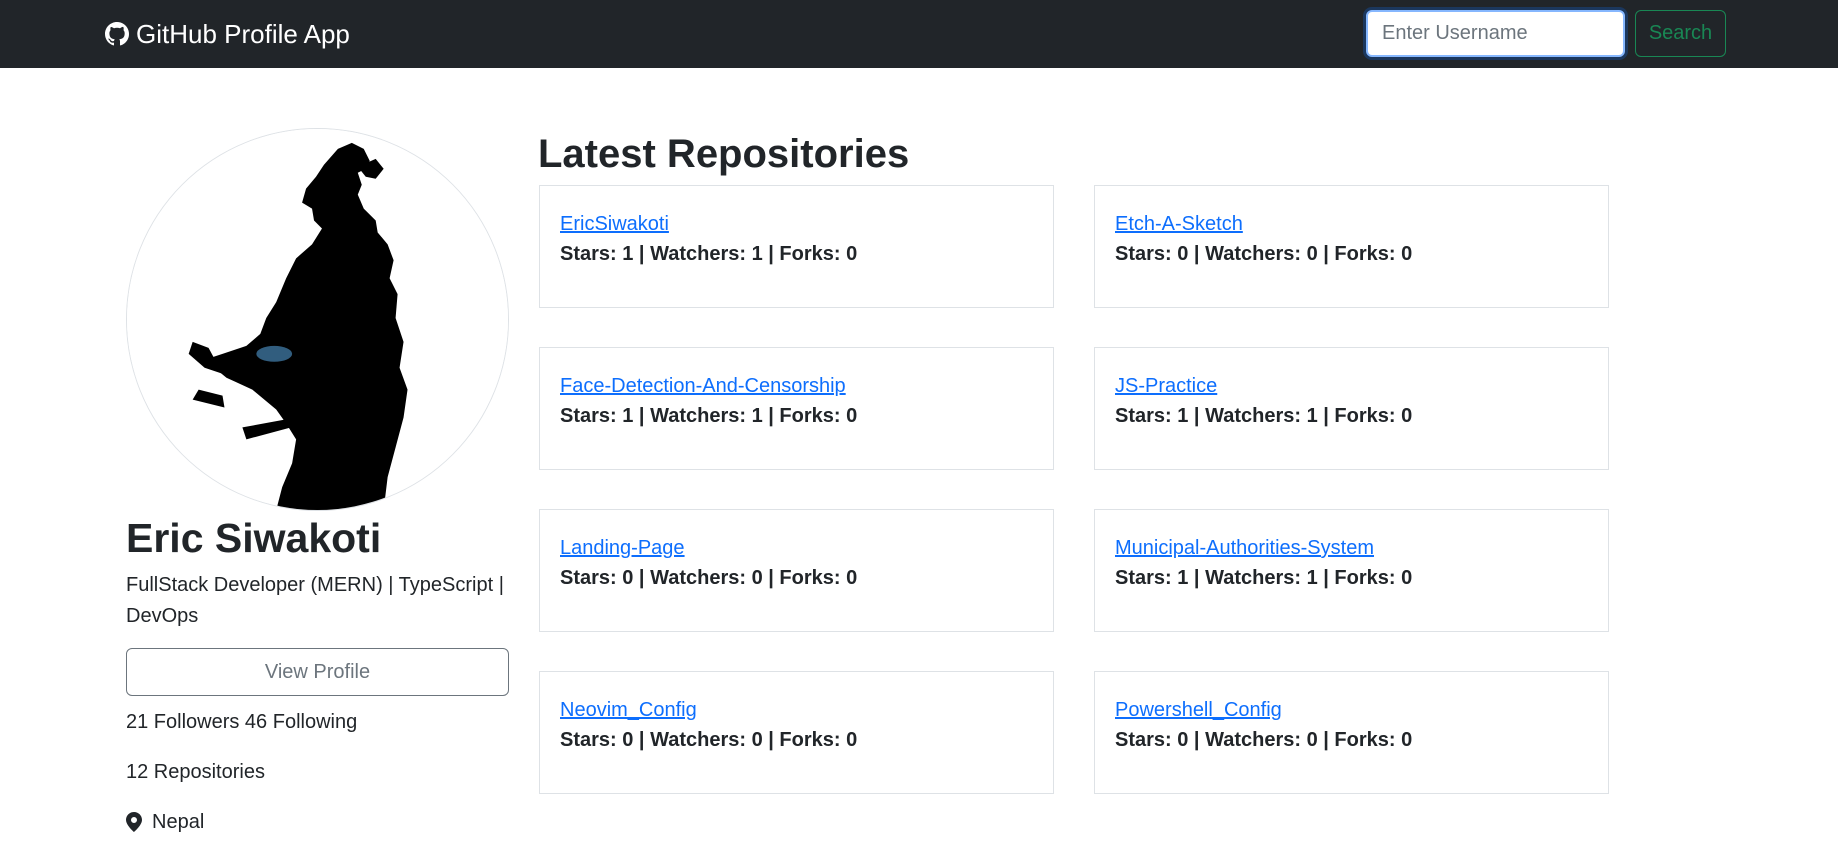 The height and width of the screenshot is (856, 1838). I want to click on repo-link: Landing-Page, so click(622, 548).